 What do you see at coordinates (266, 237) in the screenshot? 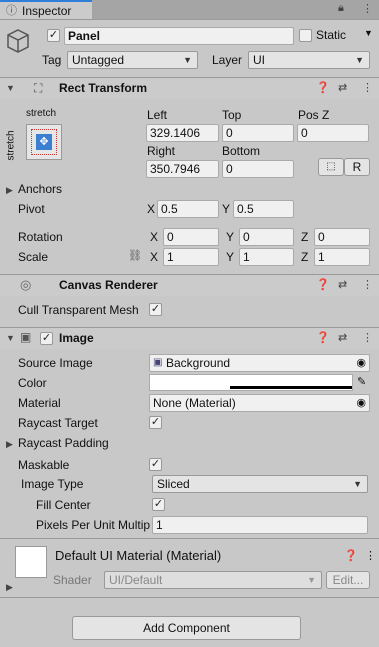
I see `rotation-y-input: 0` at bounding box center [266, 237].